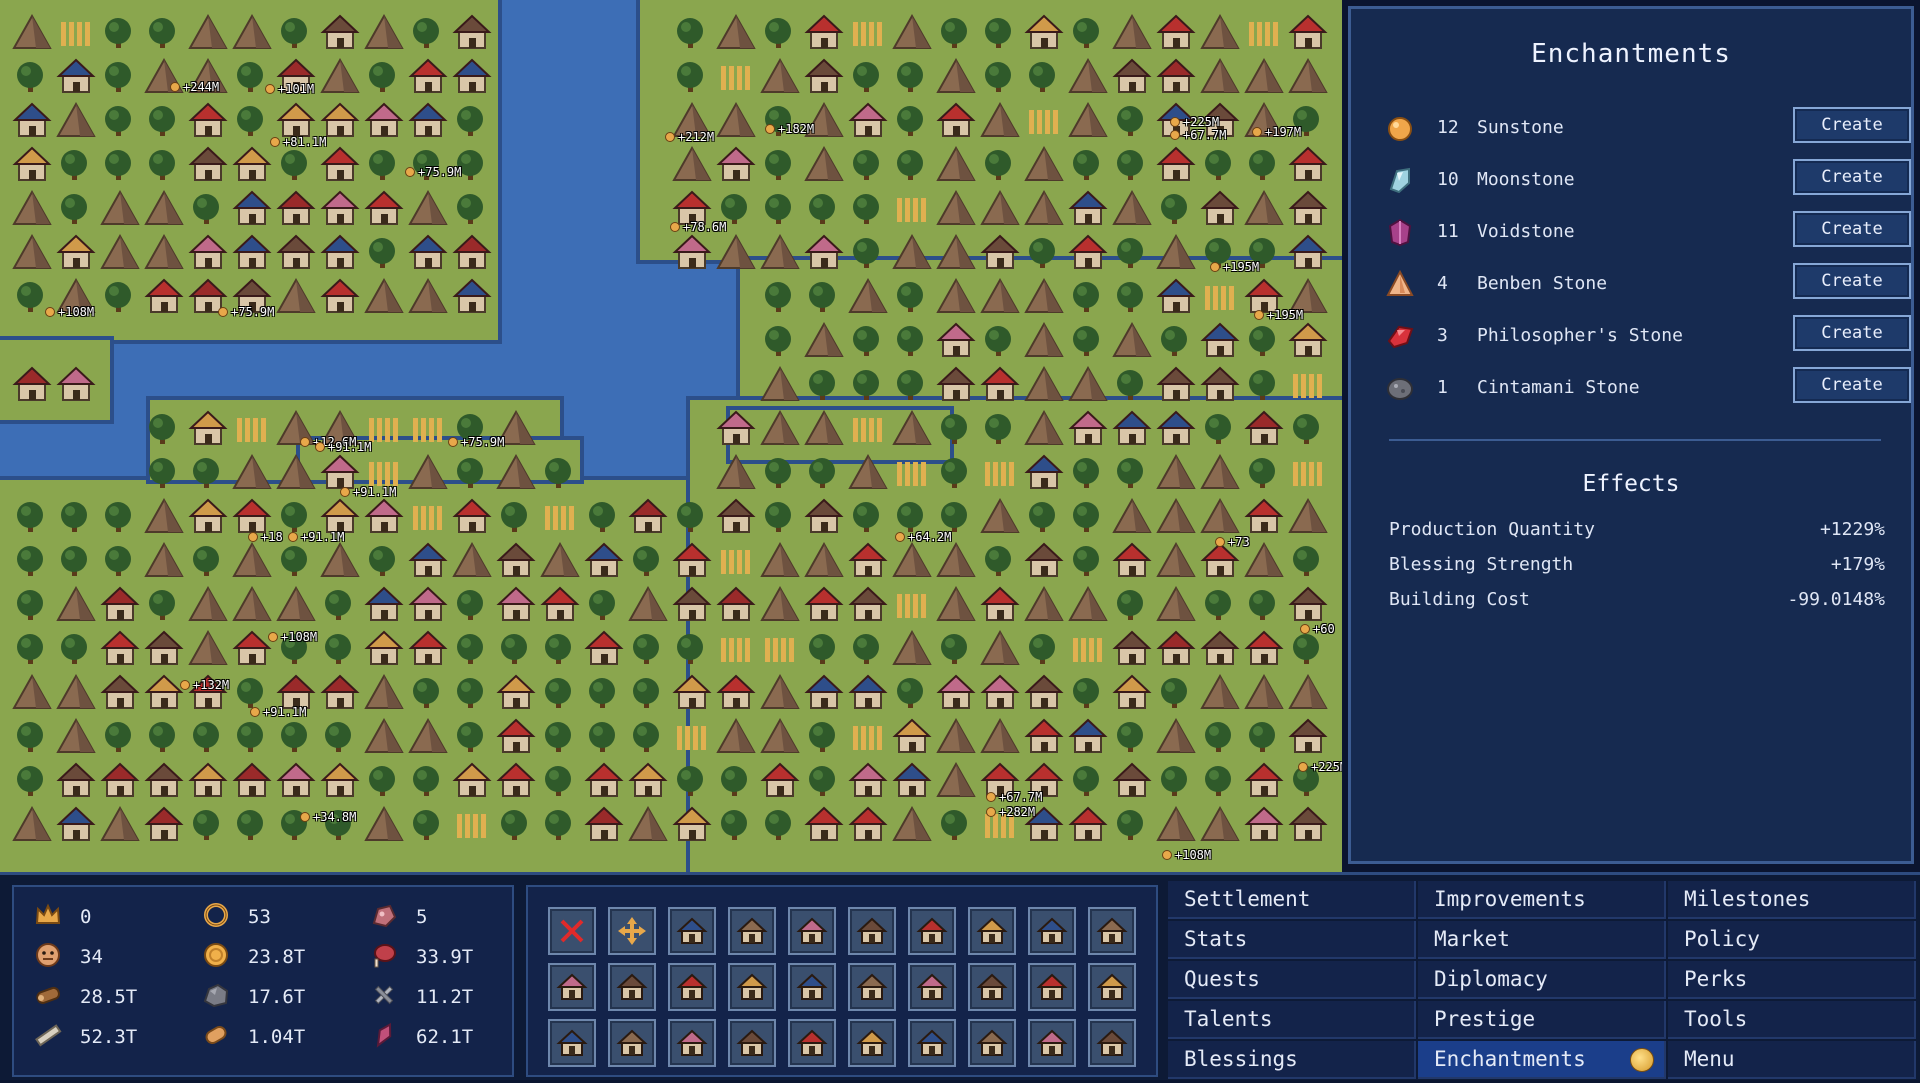 Image resolution: width=1920 pixels, height=1083 pixels. Describe the element at coordinates (812, 1043) in the screenshot. I see `build-slot-statue` at that location.